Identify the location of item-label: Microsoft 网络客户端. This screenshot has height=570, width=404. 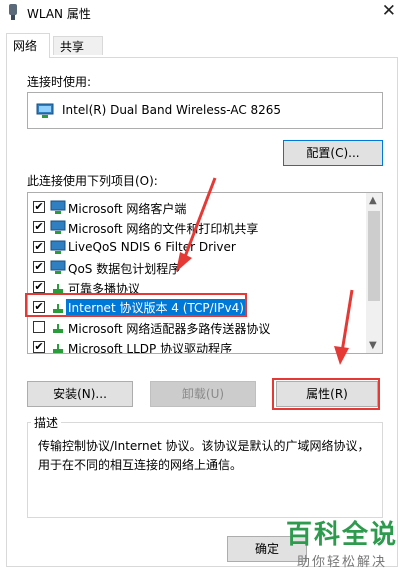
(127, 209).